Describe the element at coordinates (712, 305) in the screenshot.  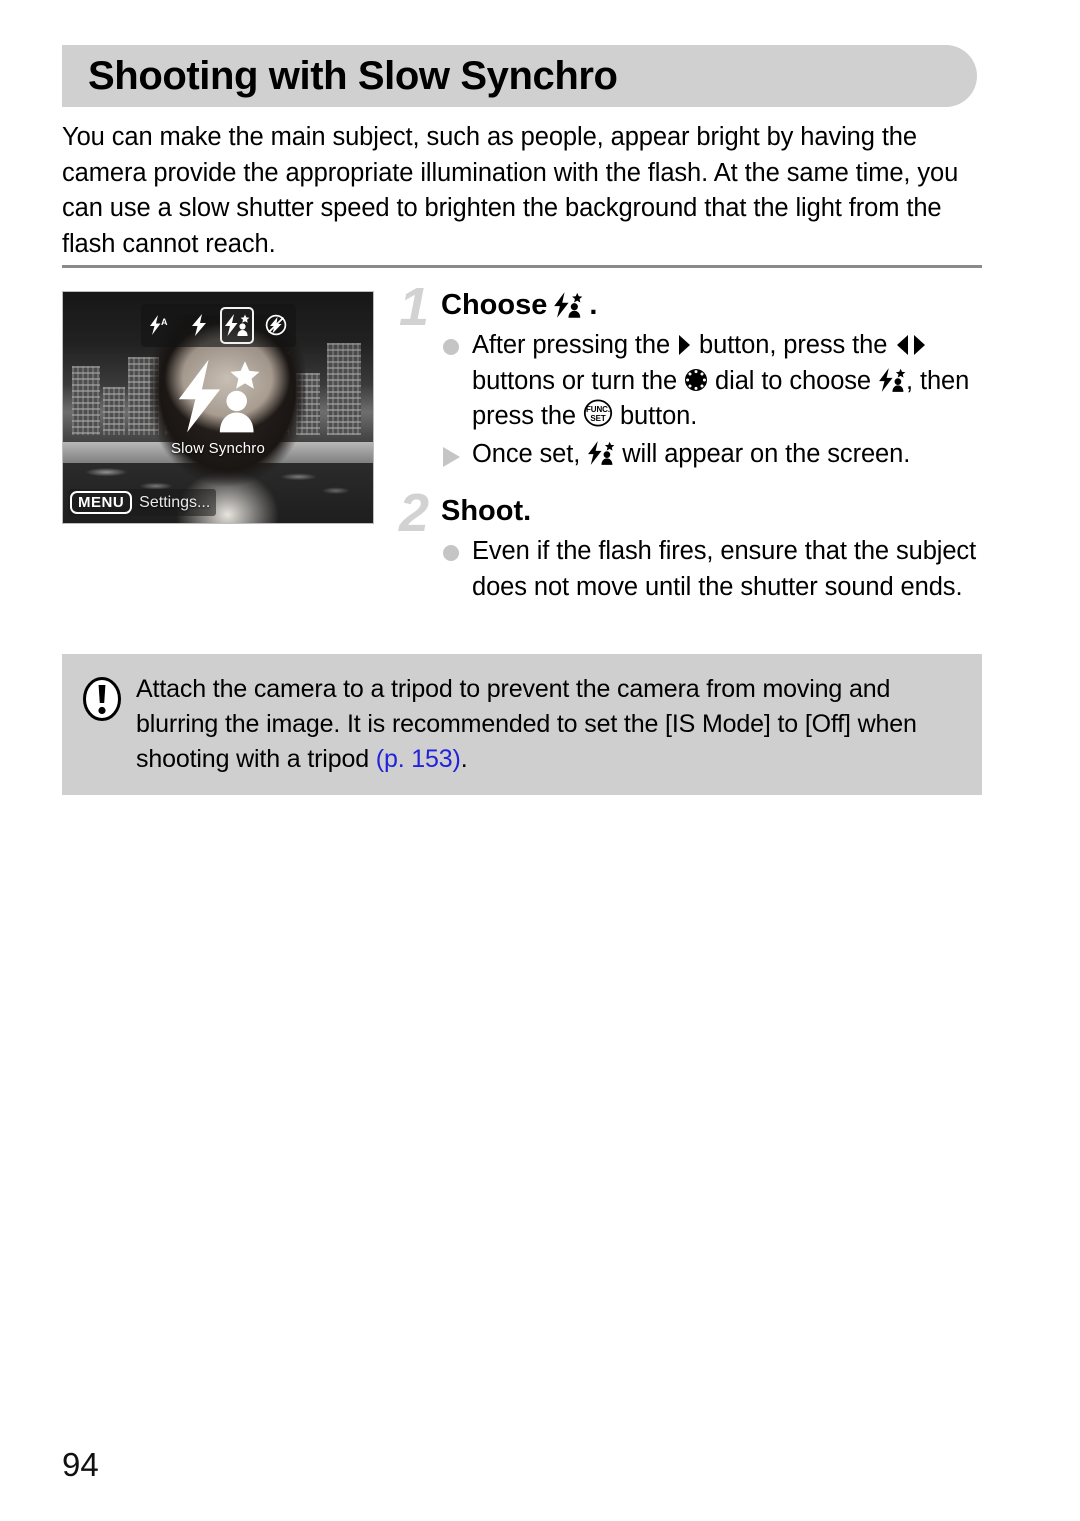
I see `step-heading: Choose .` at that location.